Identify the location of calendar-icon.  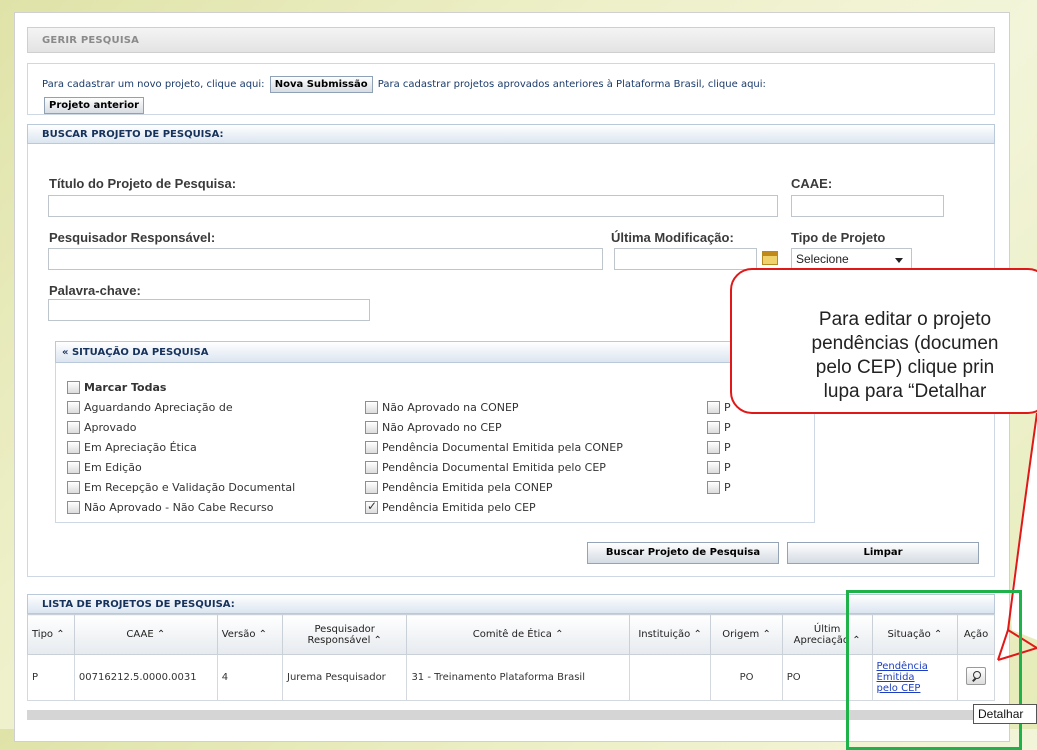
(770, 258).